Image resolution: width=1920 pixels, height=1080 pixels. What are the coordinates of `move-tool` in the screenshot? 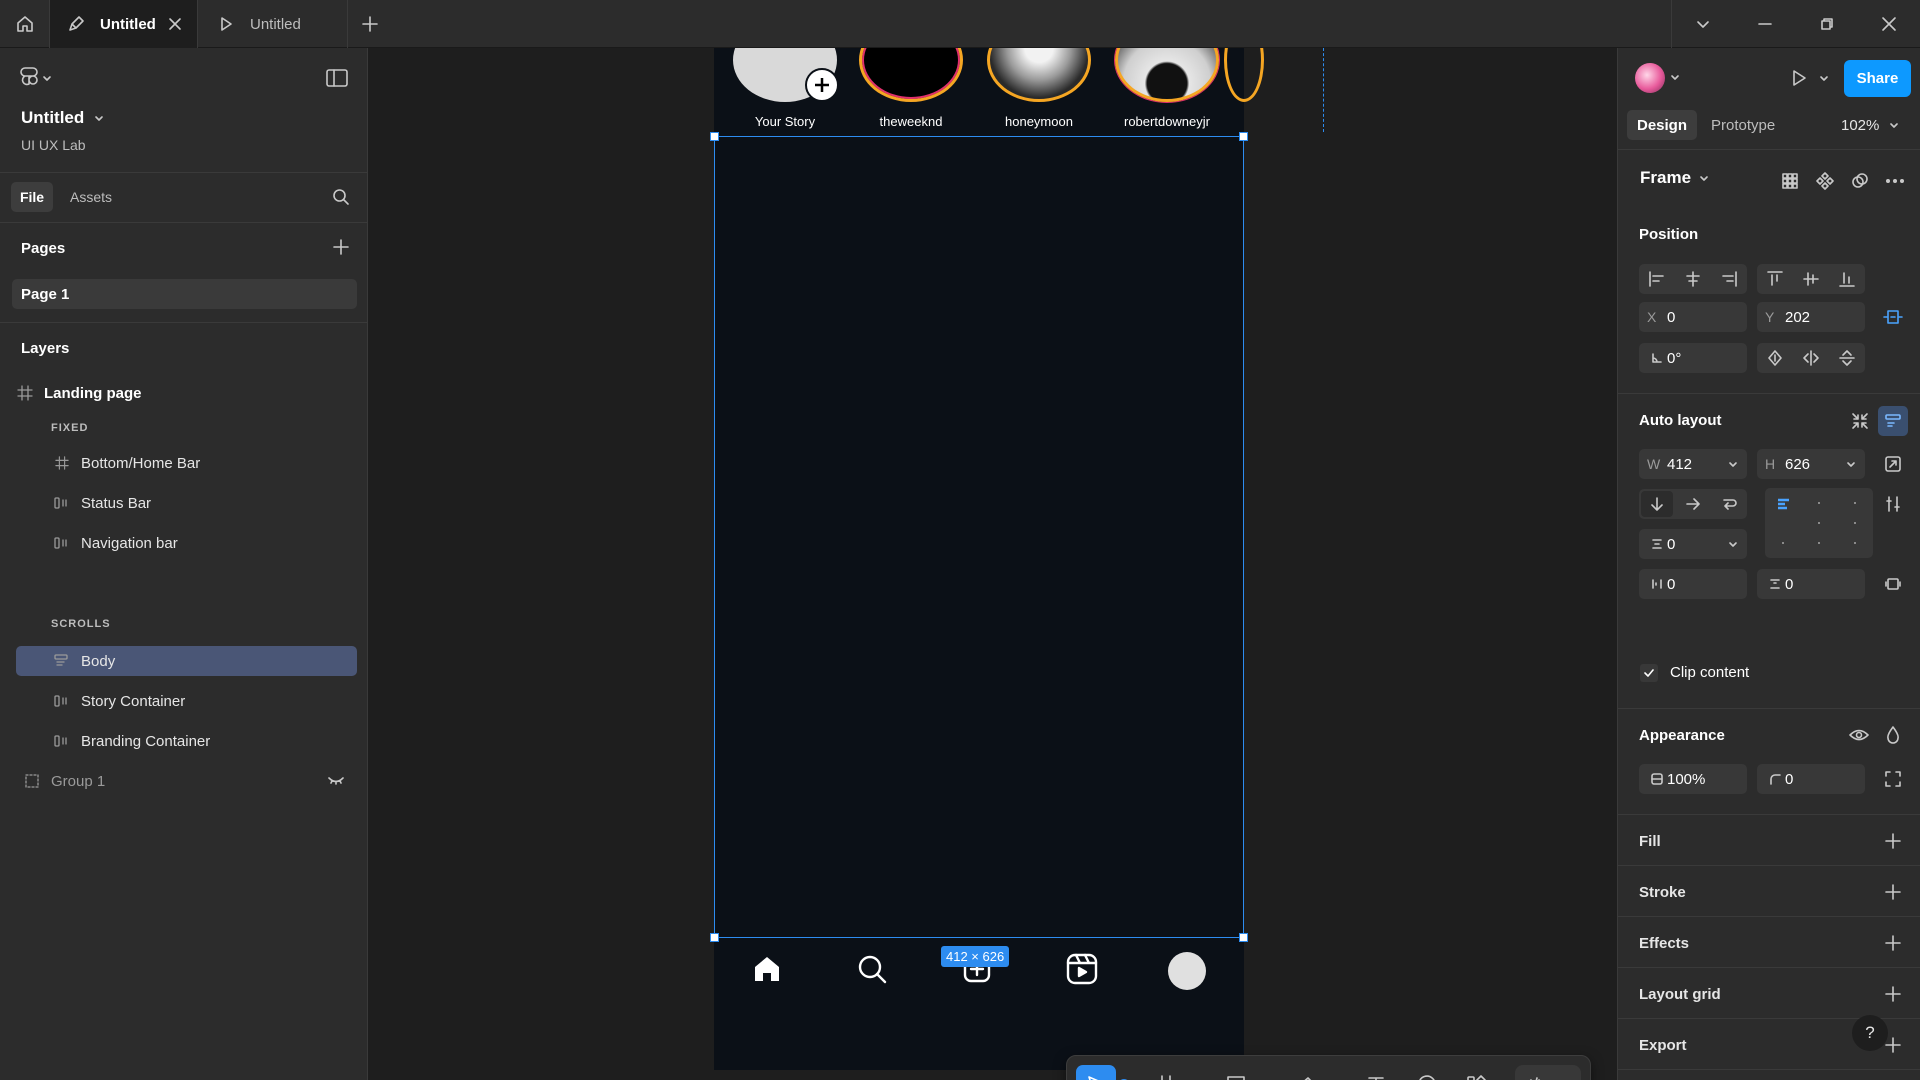 It's located at (1103, 1072).